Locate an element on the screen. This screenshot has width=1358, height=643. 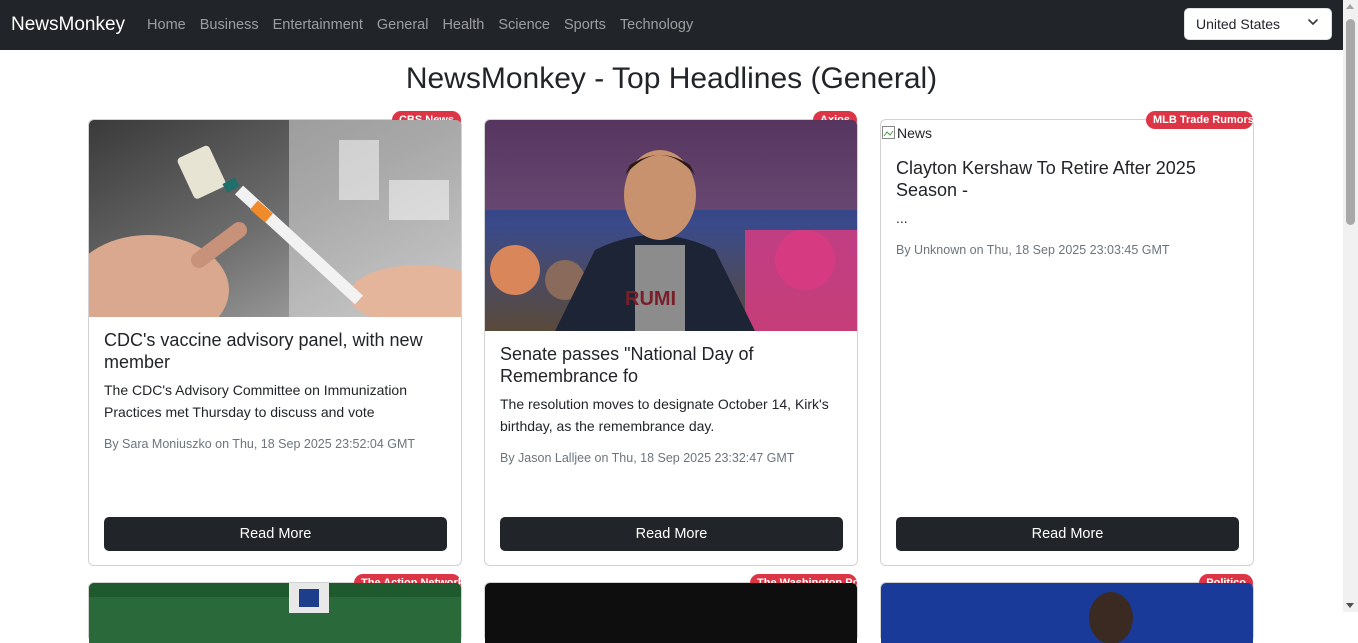
dark-photo is located at coordinates (671, 613).